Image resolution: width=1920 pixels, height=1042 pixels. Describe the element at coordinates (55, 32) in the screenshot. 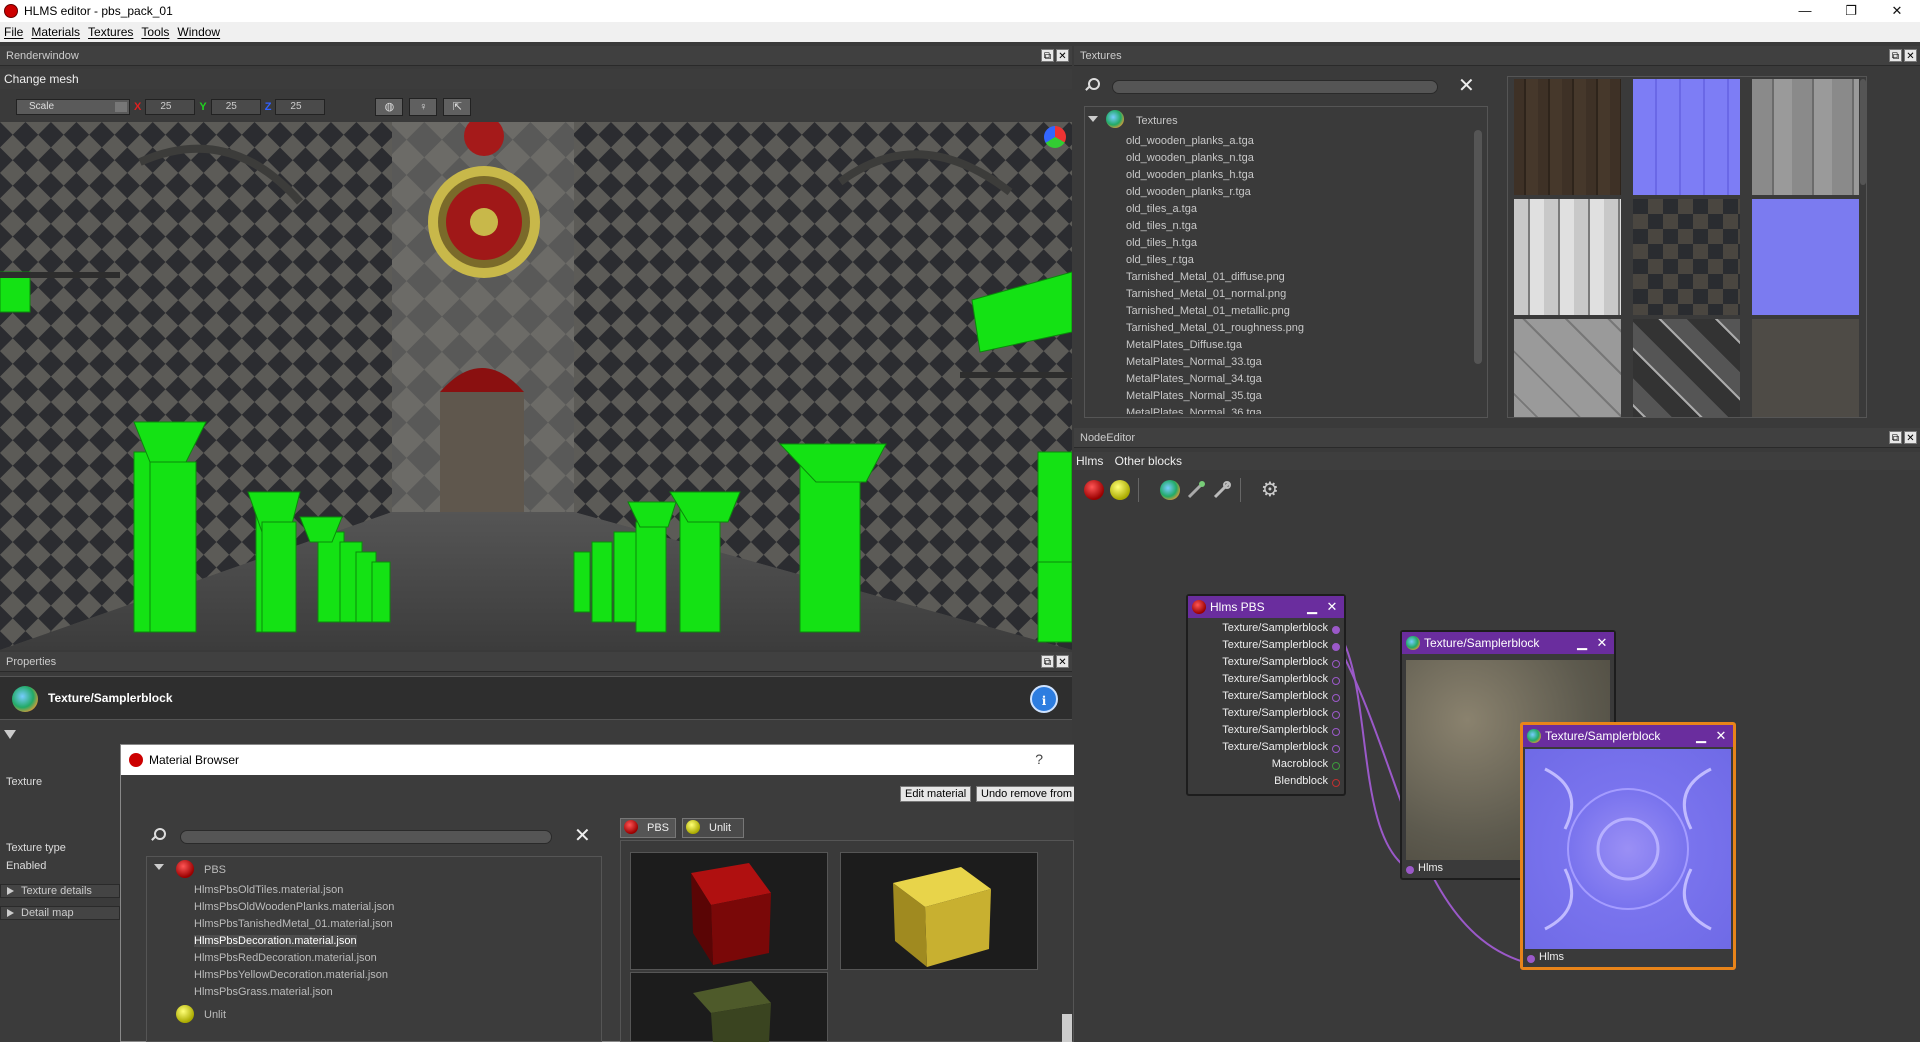

I see `menu-materials: Materials` at that location.